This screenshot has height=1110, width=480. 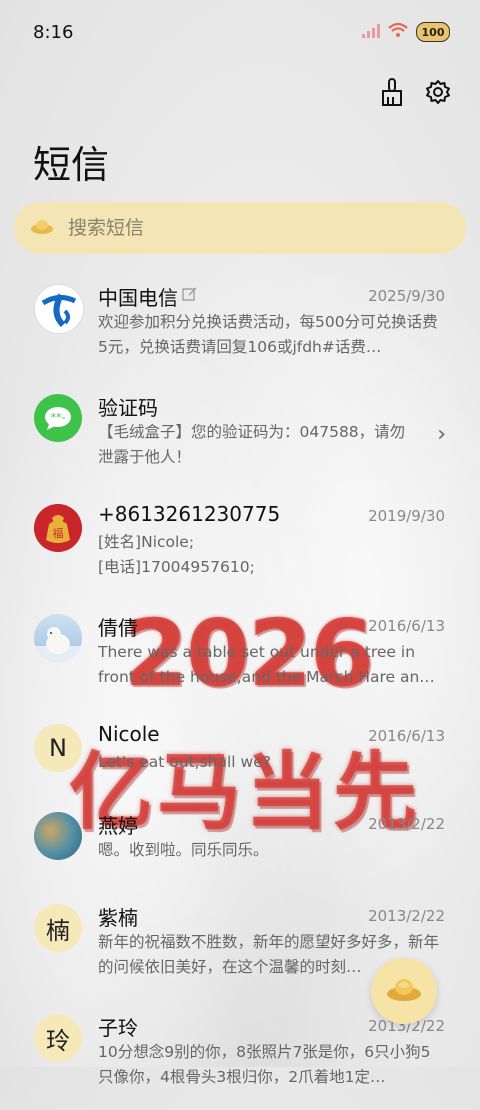 What do you see at coordinates (58, 533) in the screenshot?
I see `svg-text: 福` at bounding box center [58, 533].